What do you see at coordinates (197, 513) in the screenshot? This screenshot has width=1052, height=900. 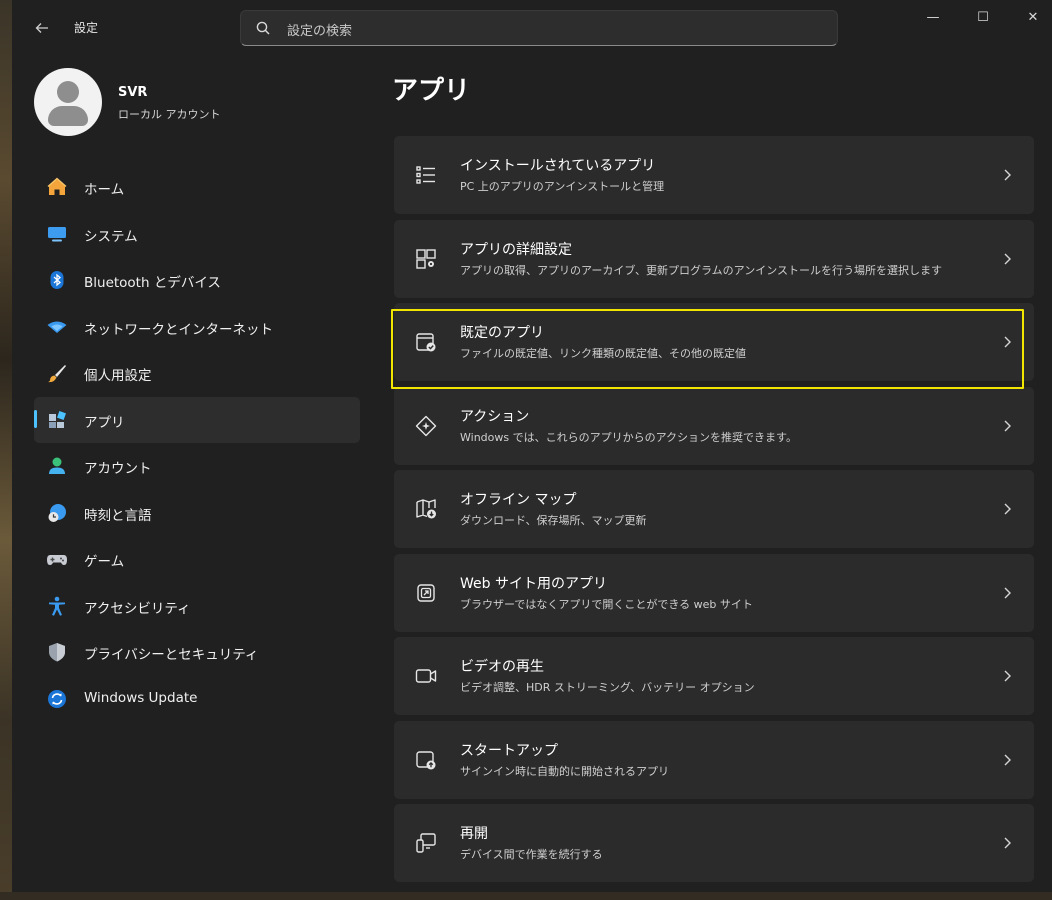 I see `sidebar-item-time-language: 時刻と言語` at bounding box center [197, 513].